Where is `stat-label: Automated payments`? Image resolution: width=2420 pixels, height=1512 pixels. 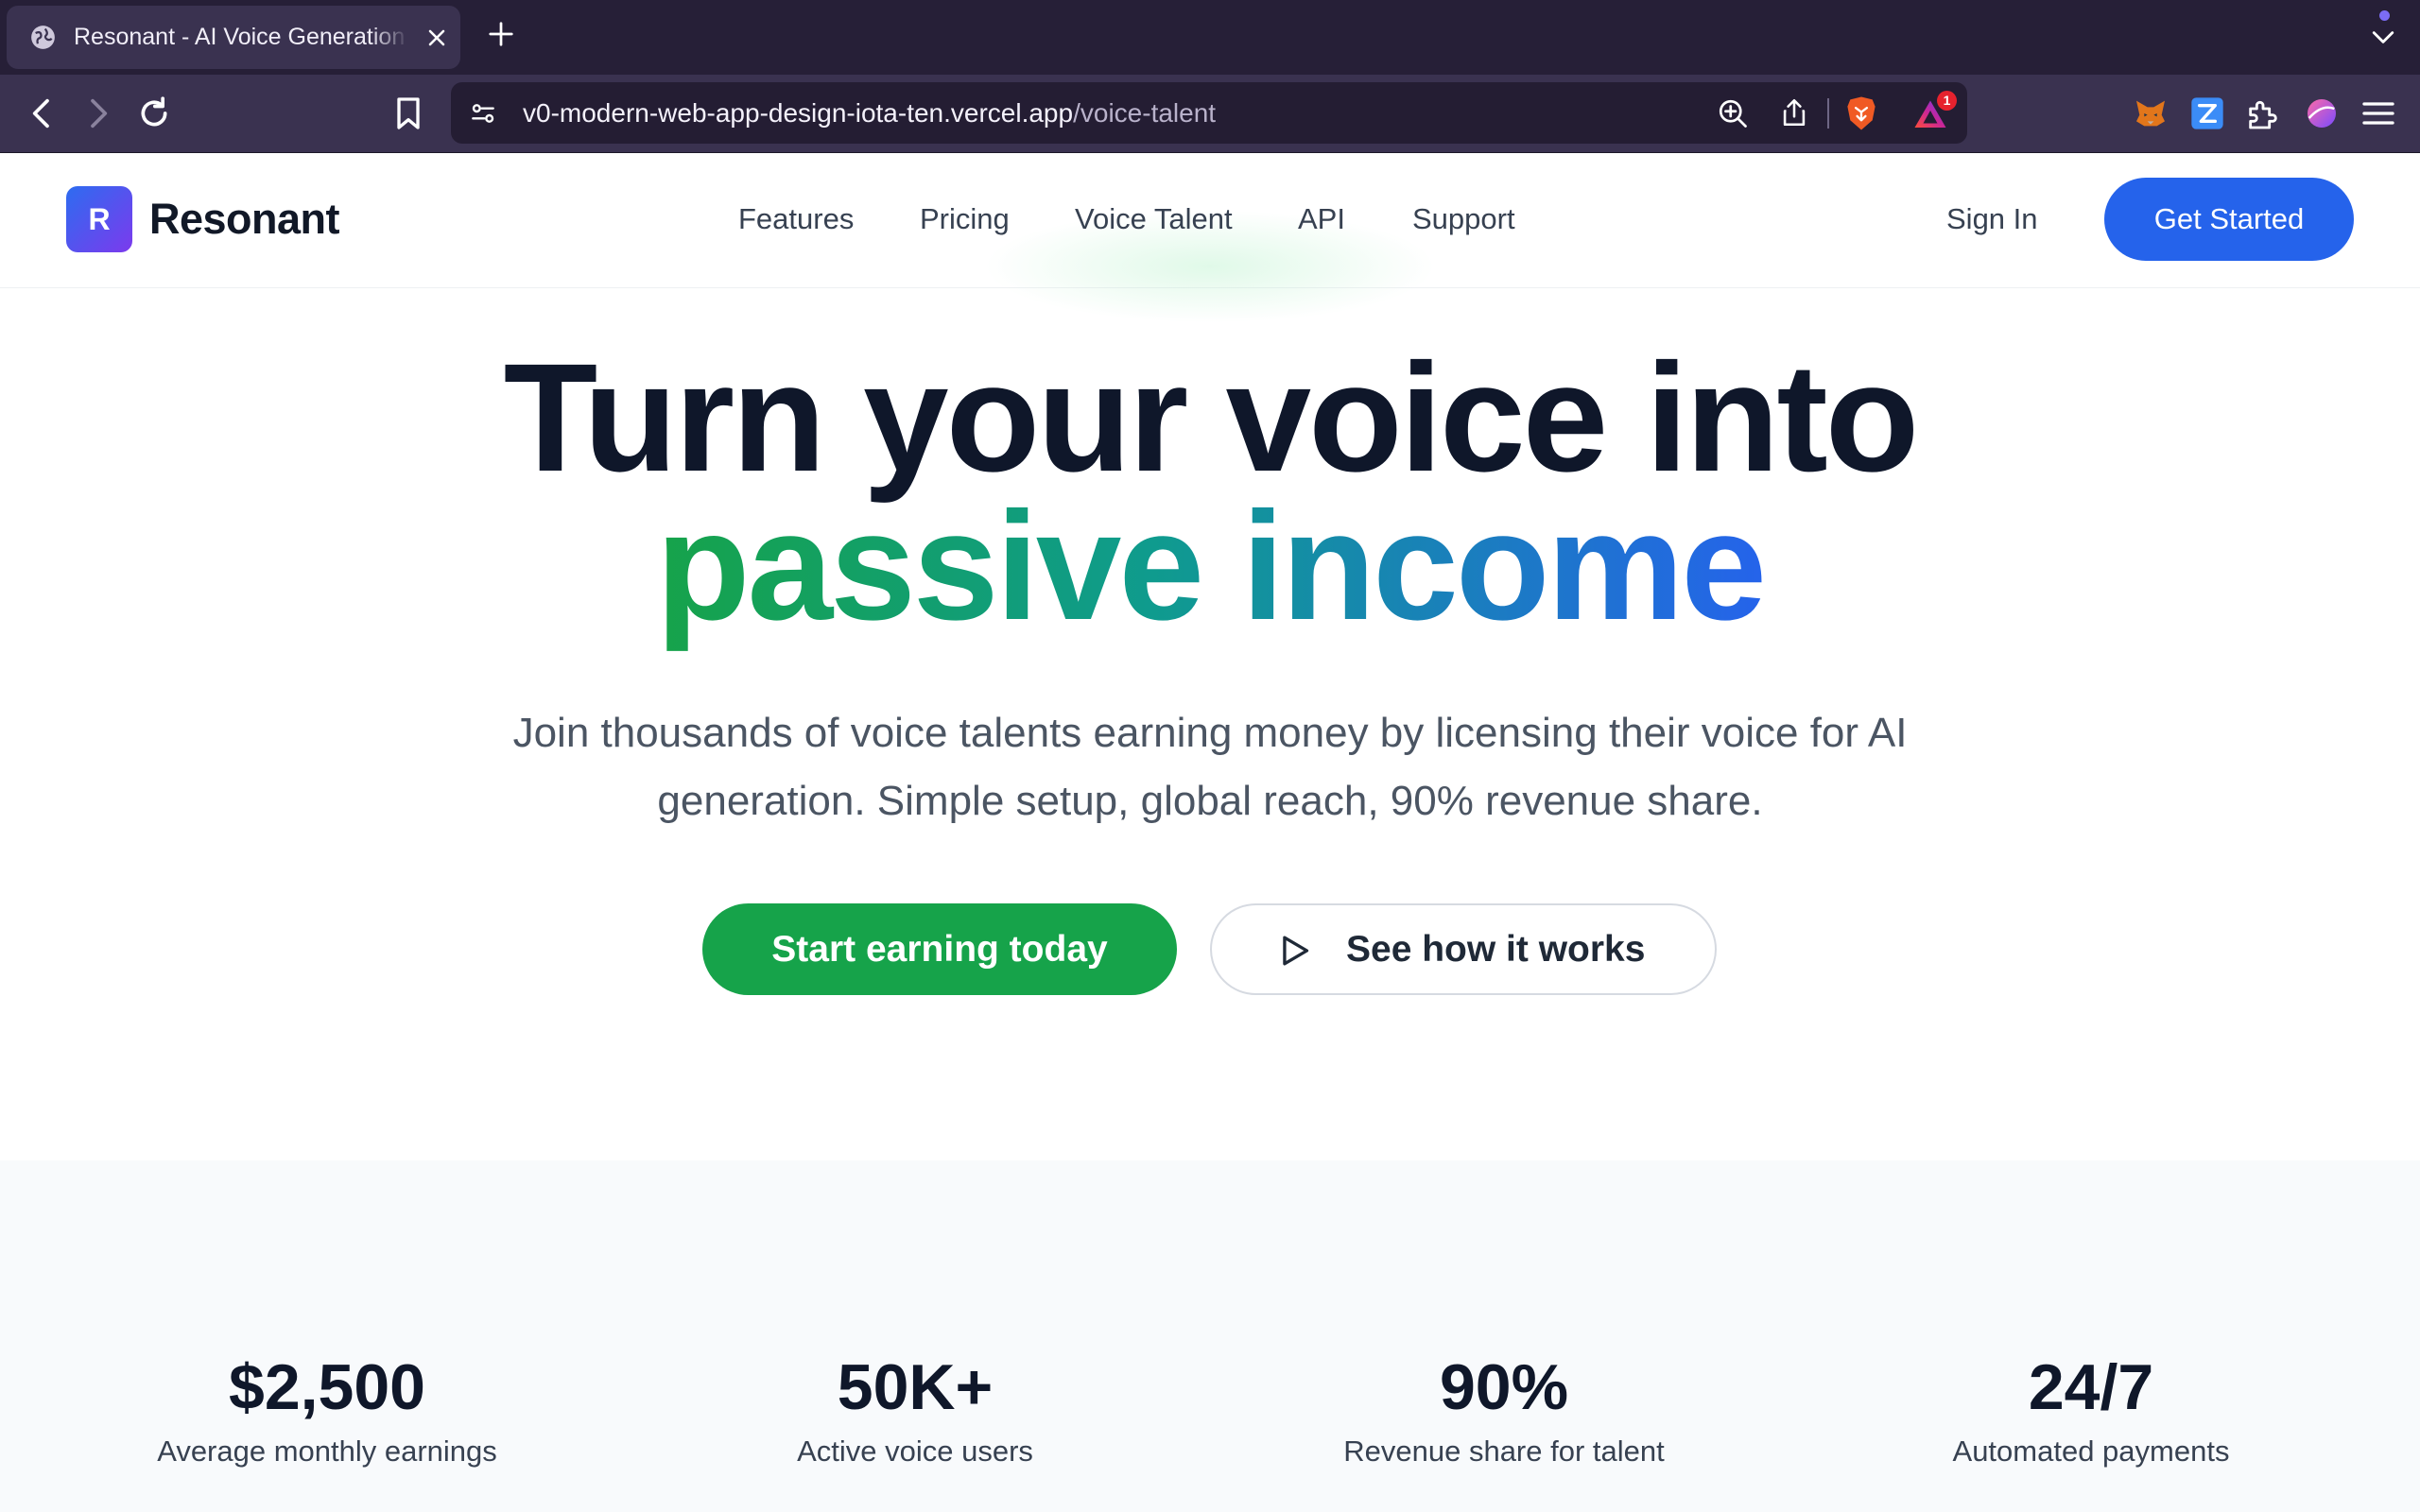 stat-label: Automated payments is located at coordinates (2091, 1451).